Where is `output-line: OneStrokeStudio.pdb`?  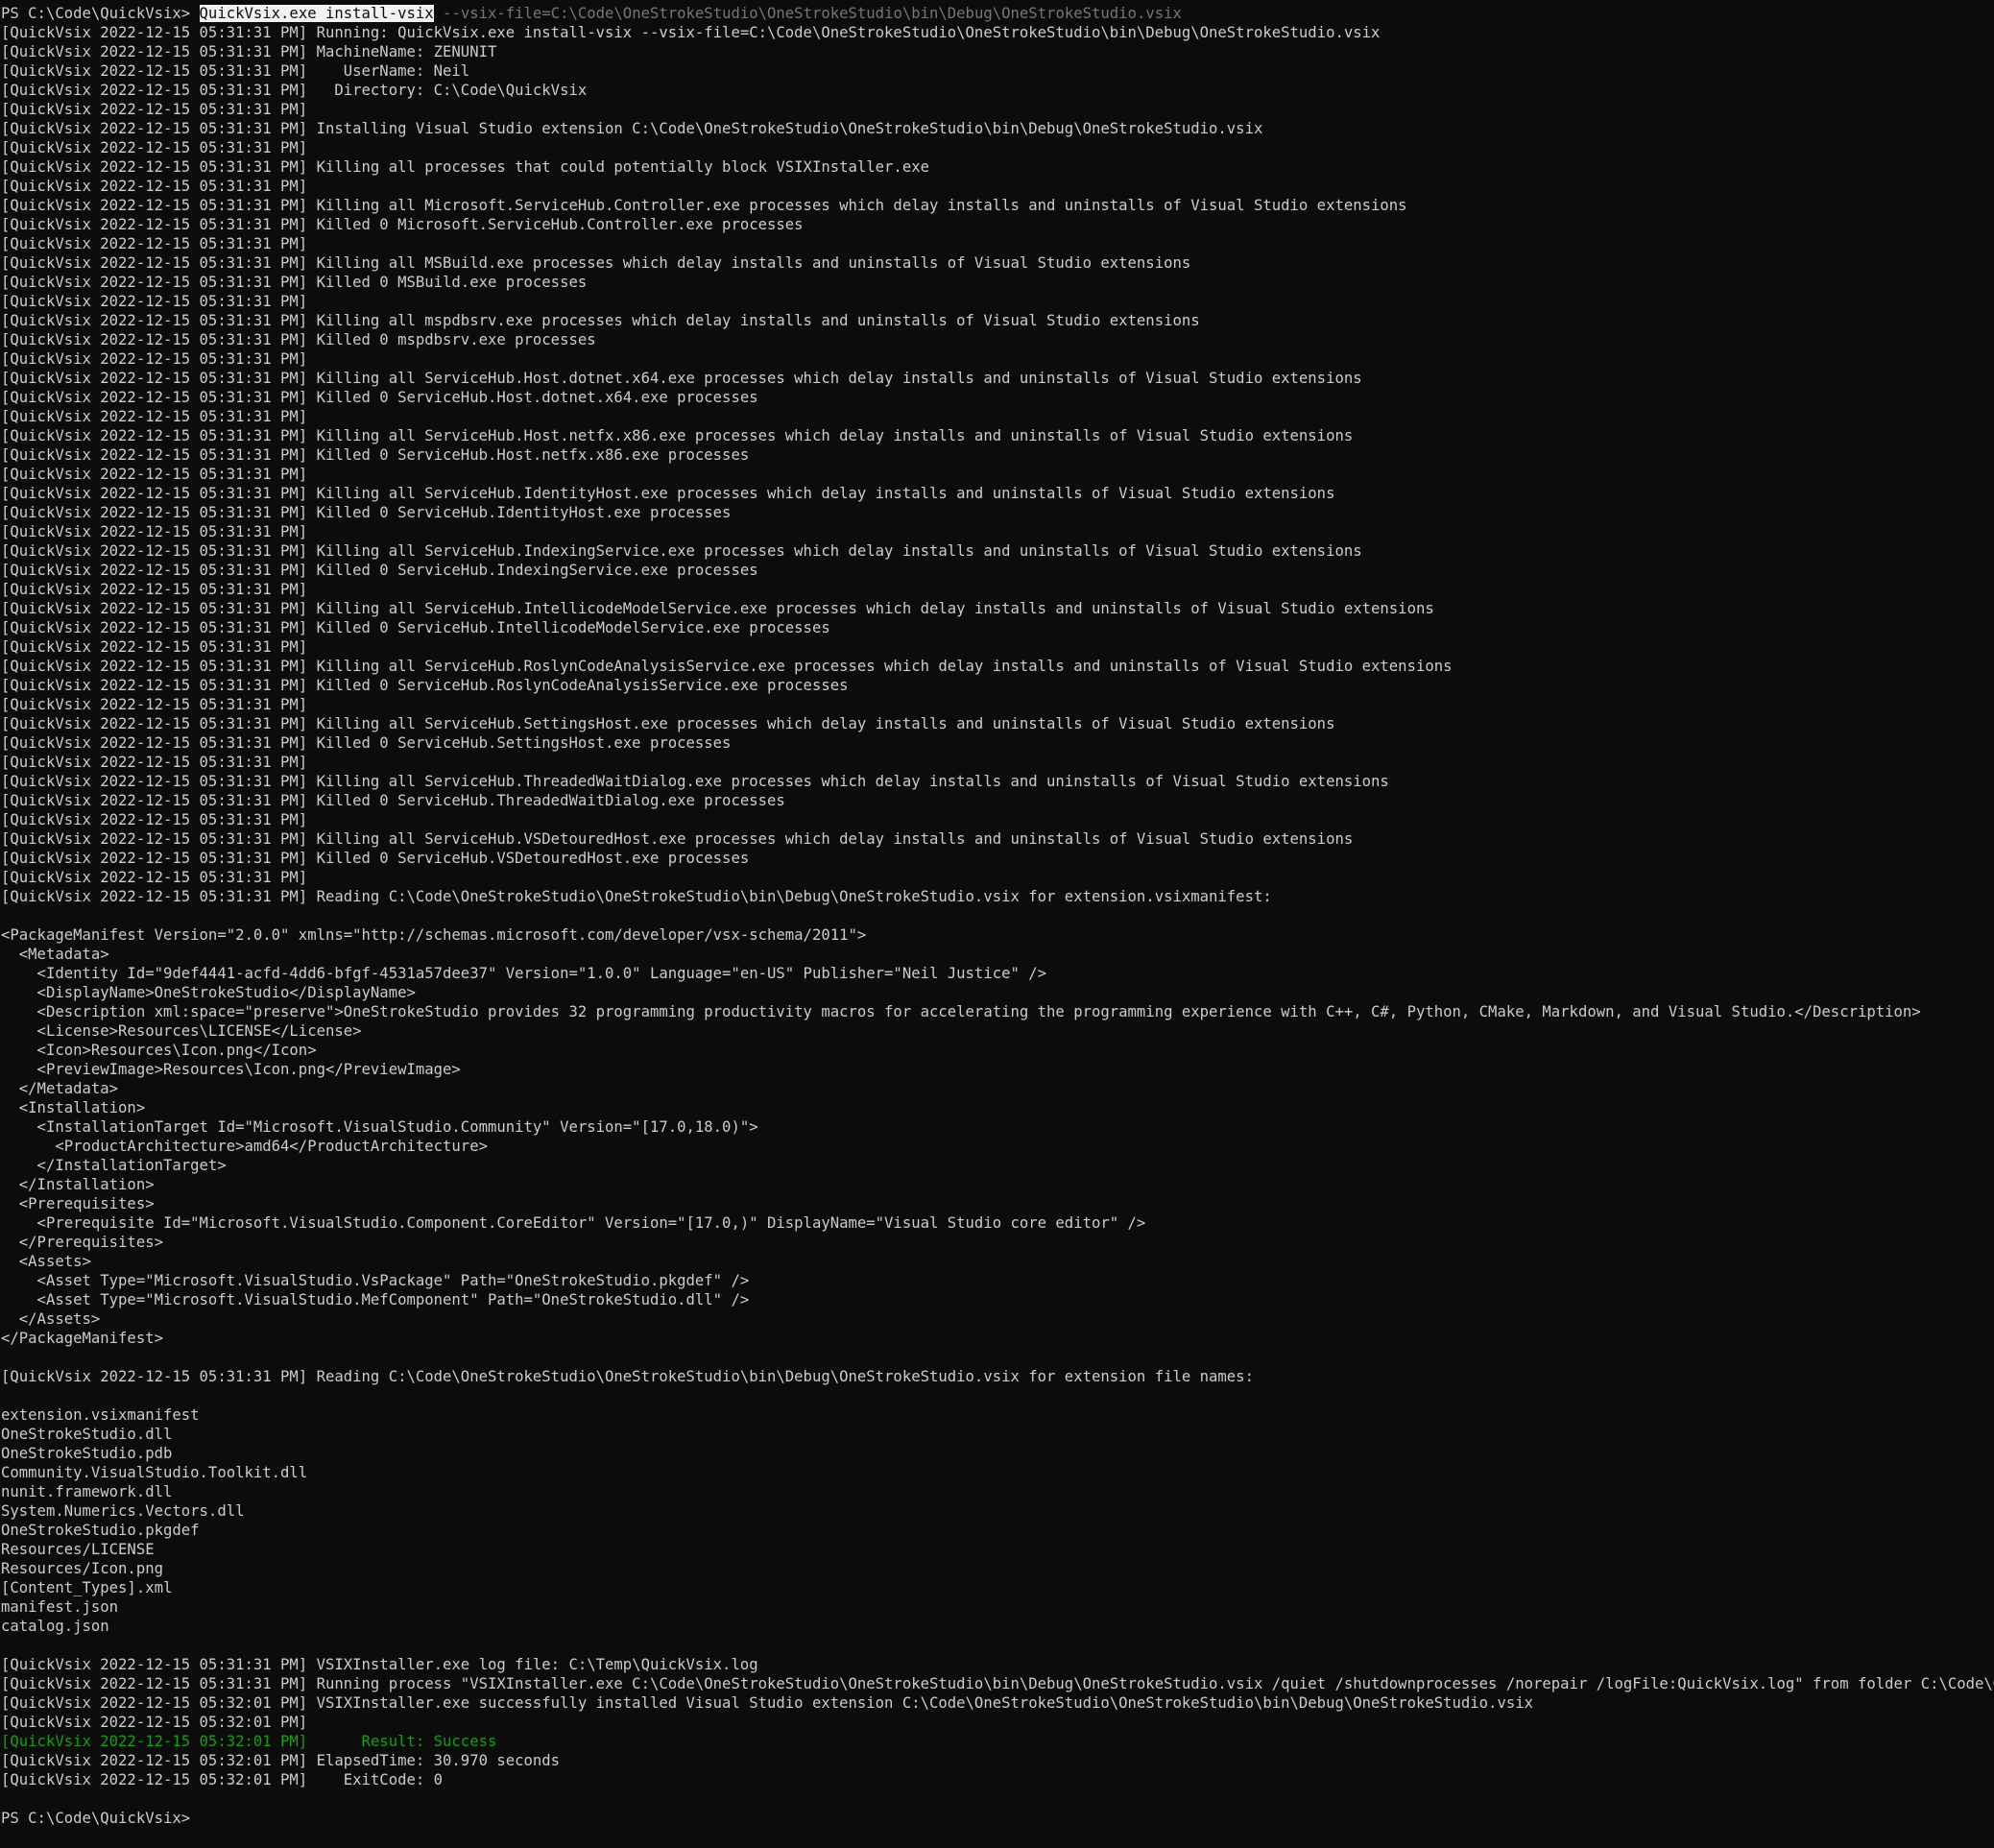
output-line: OneStrokeStudio.pdb is located at coordinates (87, 1453).